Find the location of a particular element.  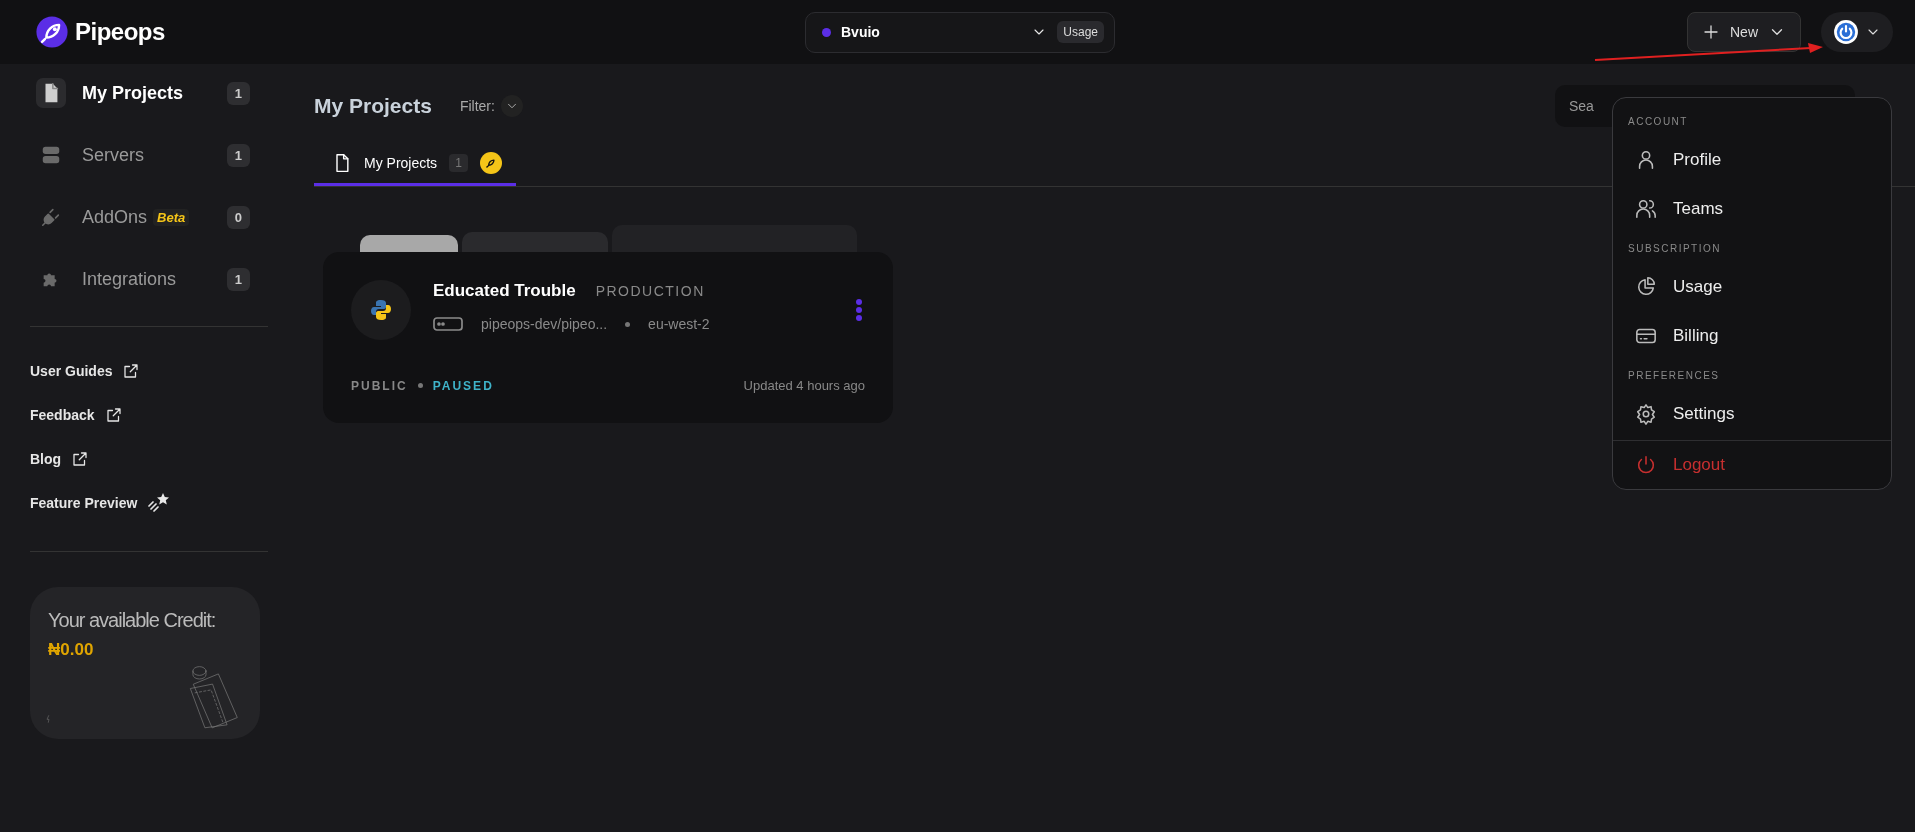

menu-item: Profile is located at coordinates (1752, 159).